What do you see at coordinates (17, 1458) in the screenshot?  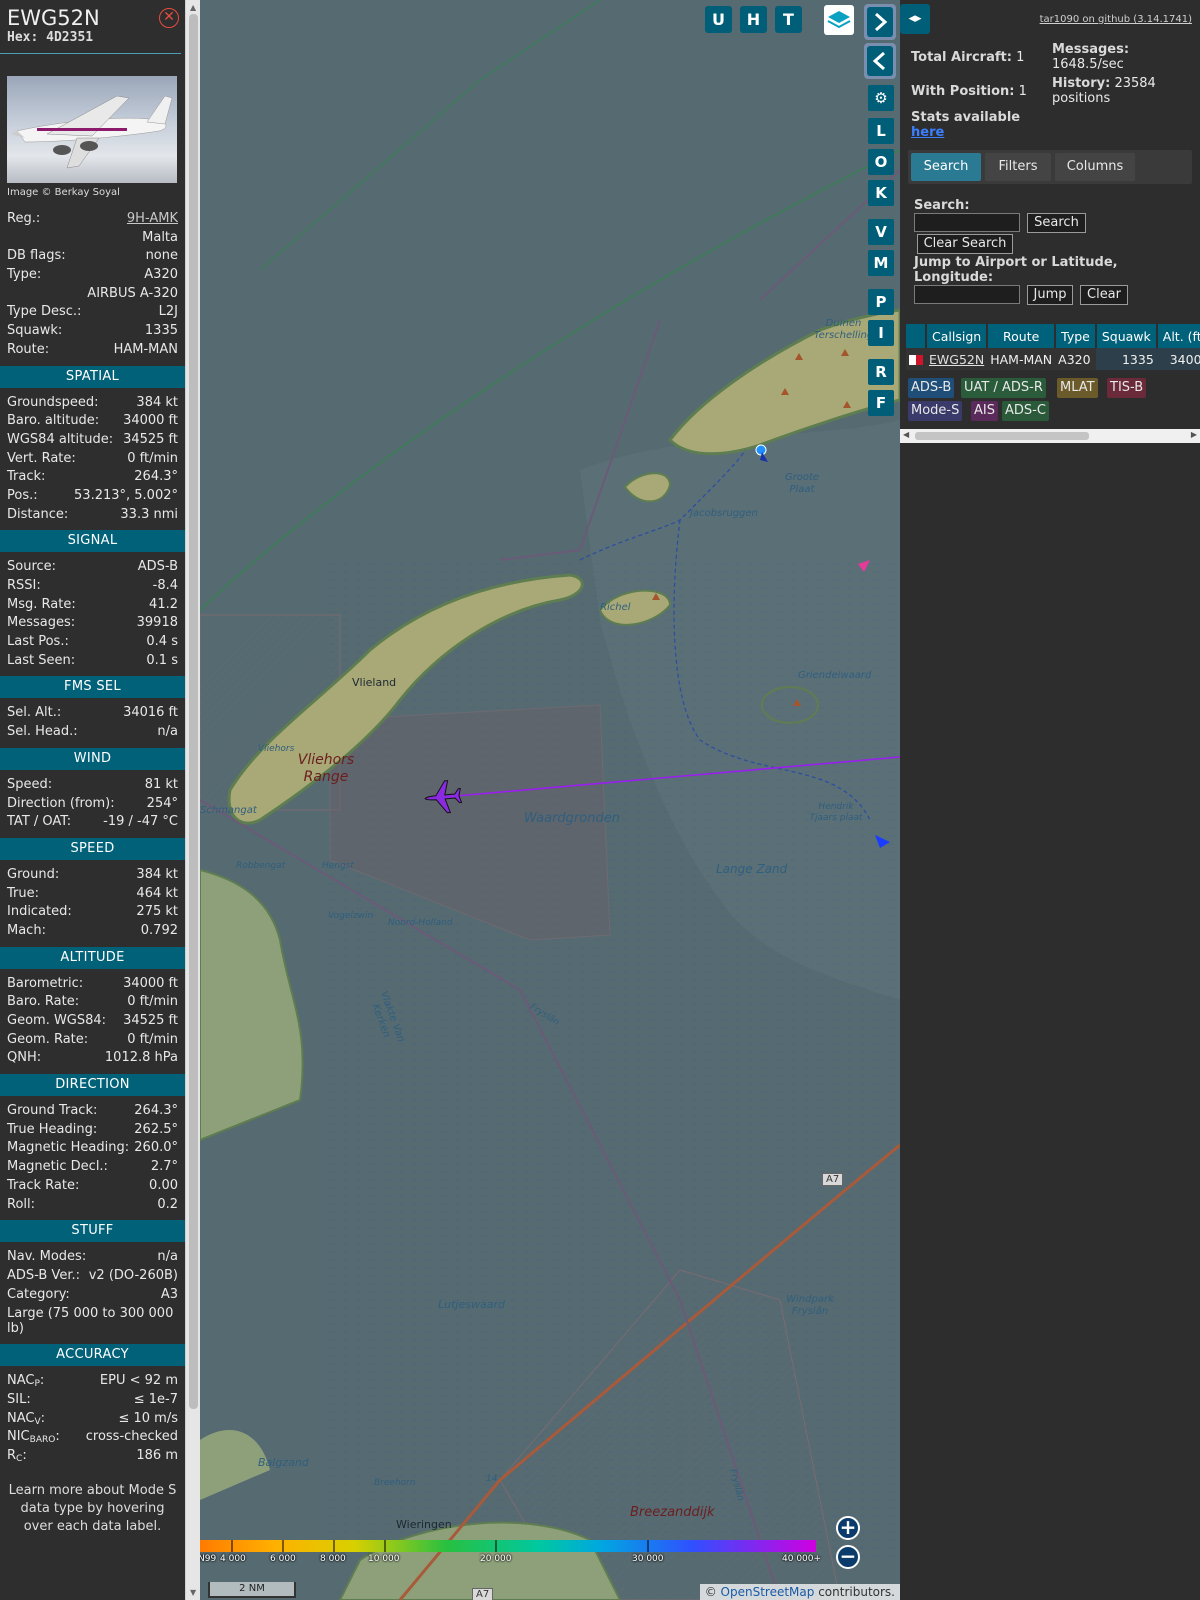 I see `info-row-label: RC:` at bounding box center [17, 1458].